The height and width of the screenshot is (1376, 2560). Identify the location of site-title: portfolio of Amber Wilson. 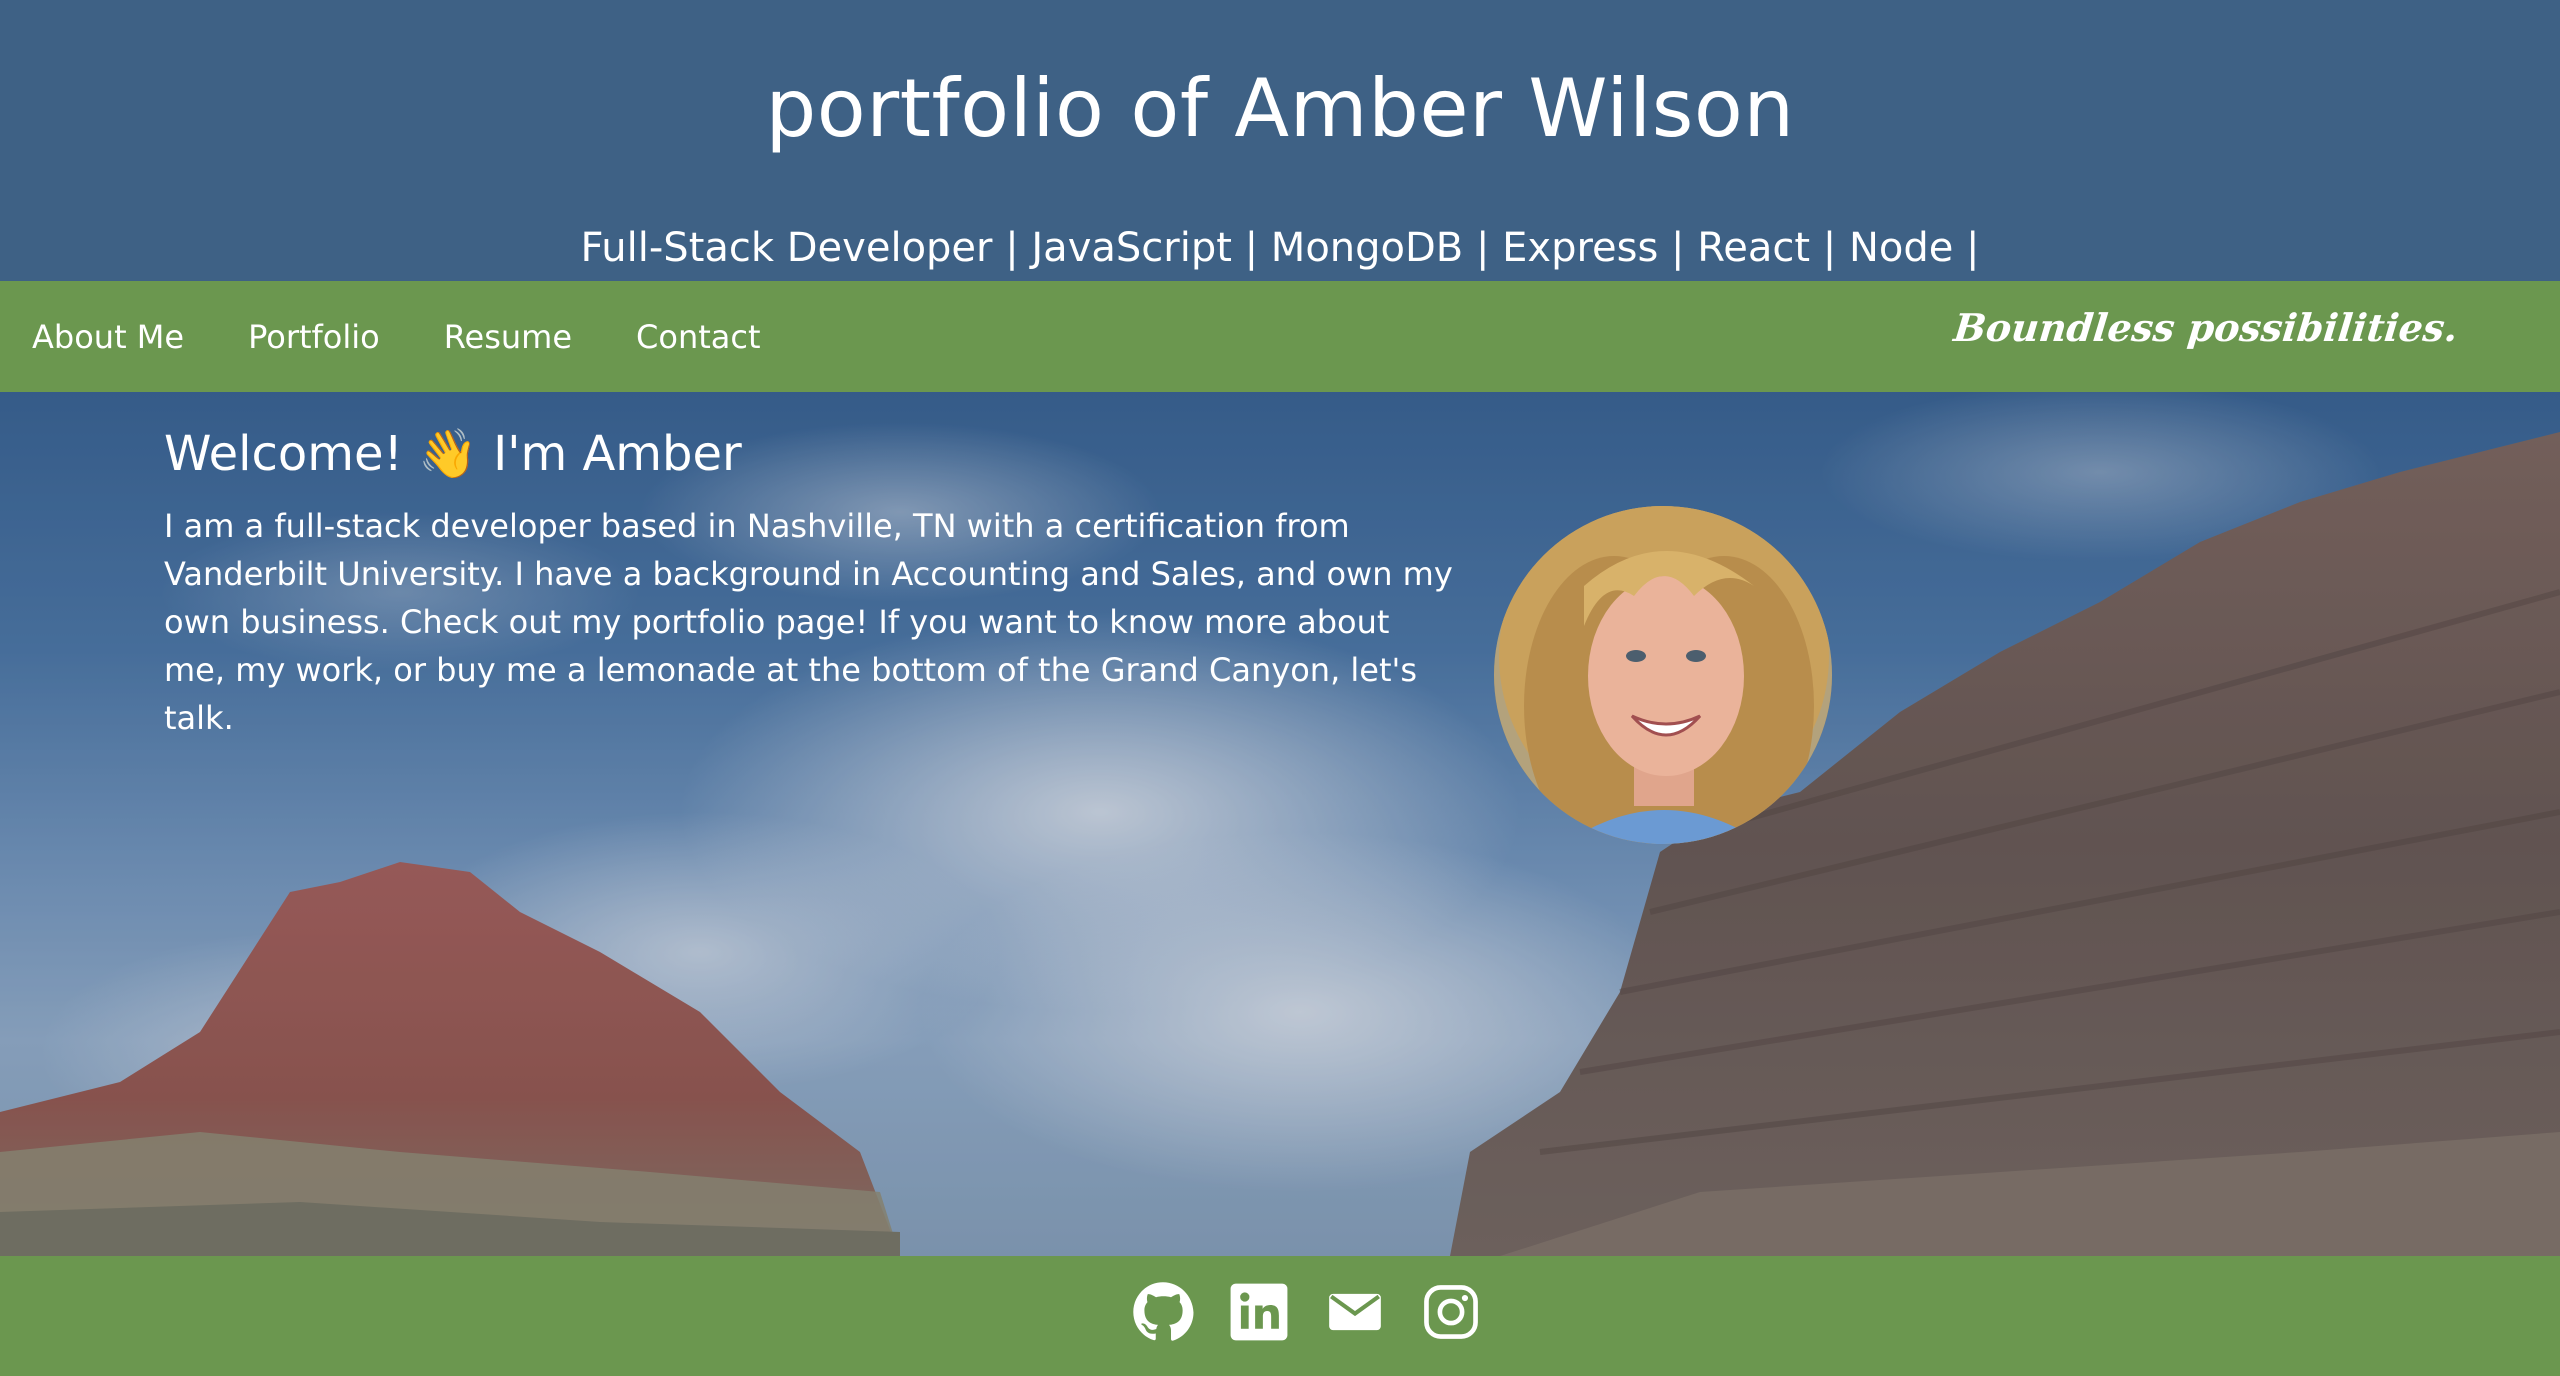
(1280, 108).